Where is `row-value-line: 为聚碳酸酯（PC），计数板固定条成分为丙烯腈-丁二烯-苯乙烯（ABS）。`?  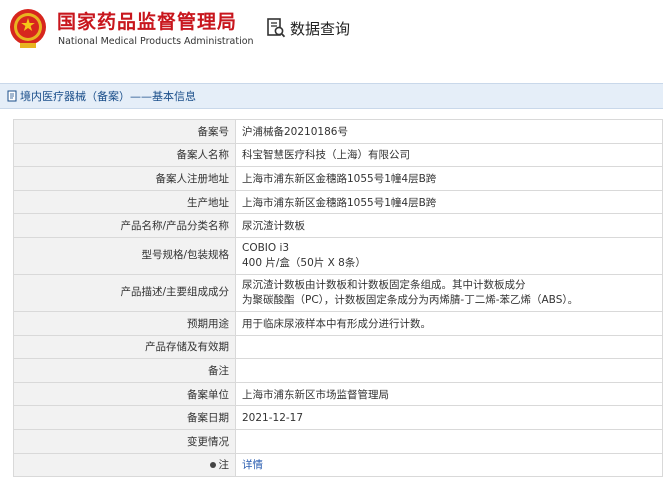
row-value-line: 为聚碳酸酯（PC），计数板固定条成分为丙烯腈-丁二烯-苯乙烯（ABS）。 is located at coordinates (410, 299).